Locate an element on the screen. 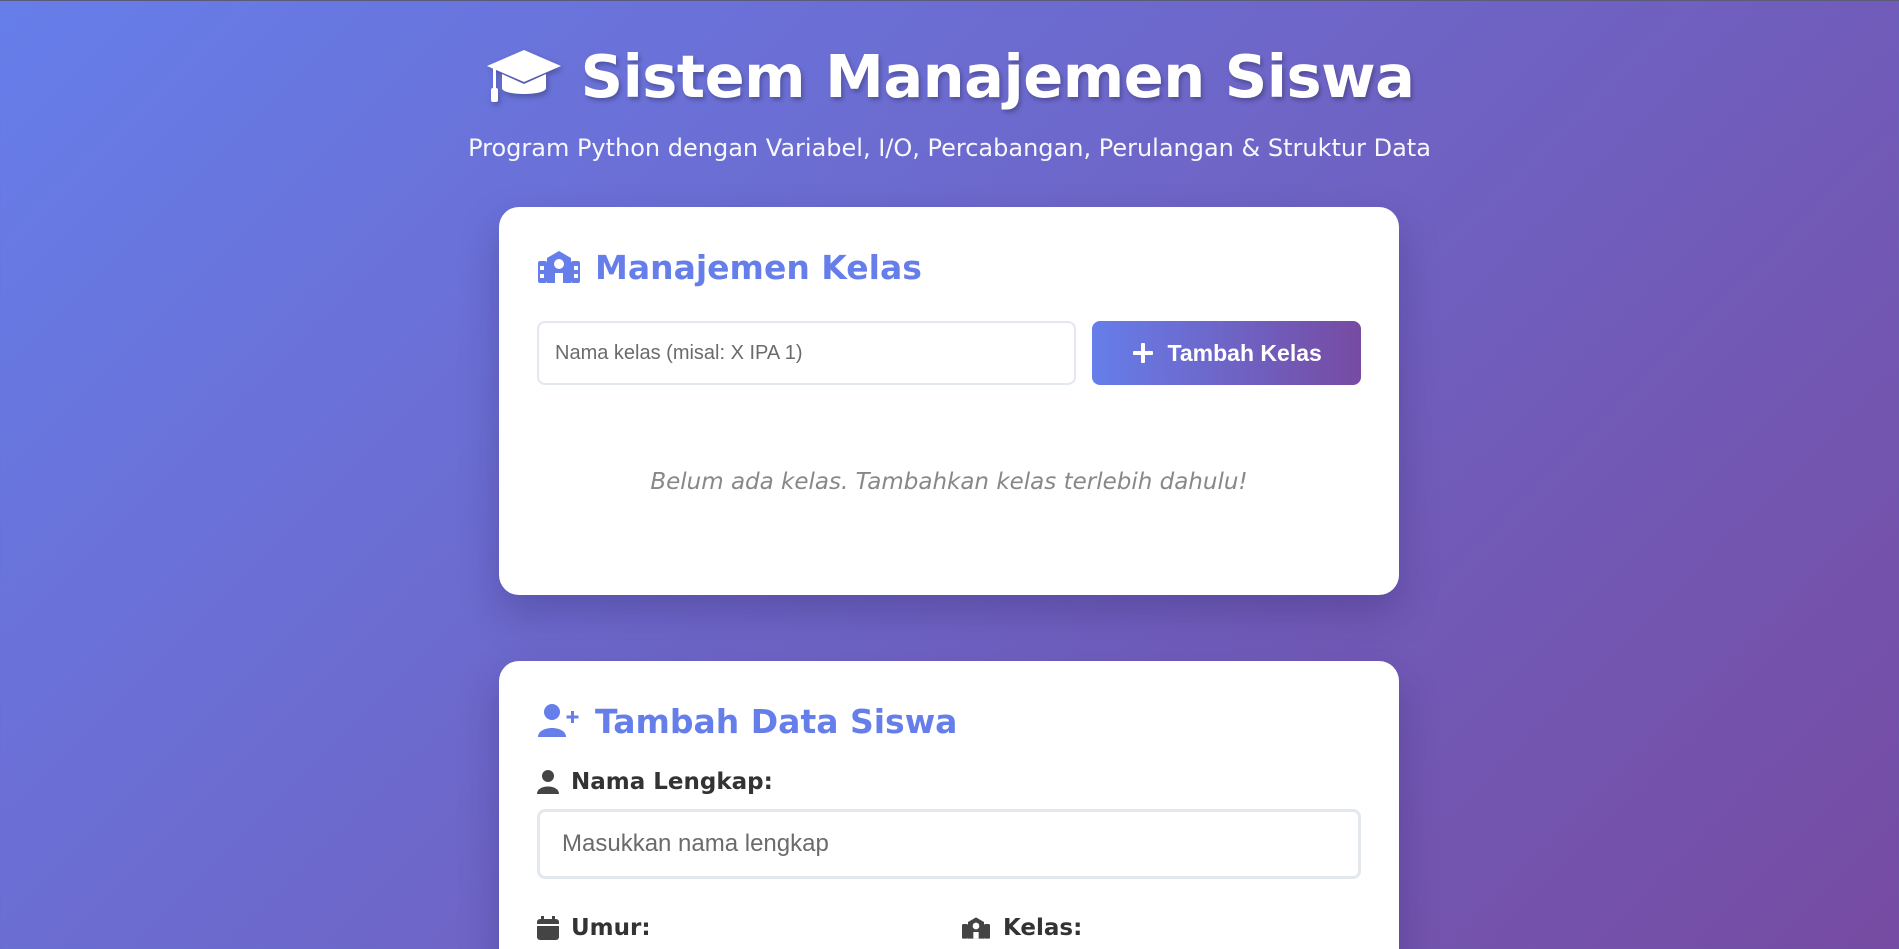 This screenshot has height=949, width=1899. add-student-card: Tambah Data Siswa Nama Lengkap: Umur: is located at coordinates (949, 805).